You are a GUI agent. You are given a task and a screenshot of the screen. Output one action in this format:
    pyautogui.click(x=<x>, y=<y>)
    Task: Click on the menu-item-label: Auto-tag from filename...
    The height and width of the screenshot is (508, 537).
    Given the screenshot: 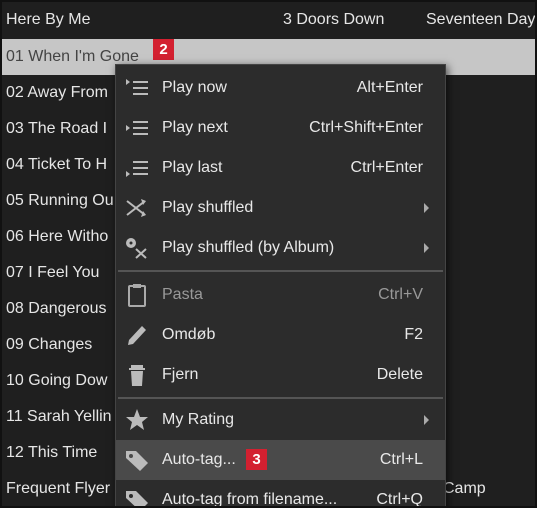 What is the action you would take?
    pyautogui.click(x=250, y=499)
    